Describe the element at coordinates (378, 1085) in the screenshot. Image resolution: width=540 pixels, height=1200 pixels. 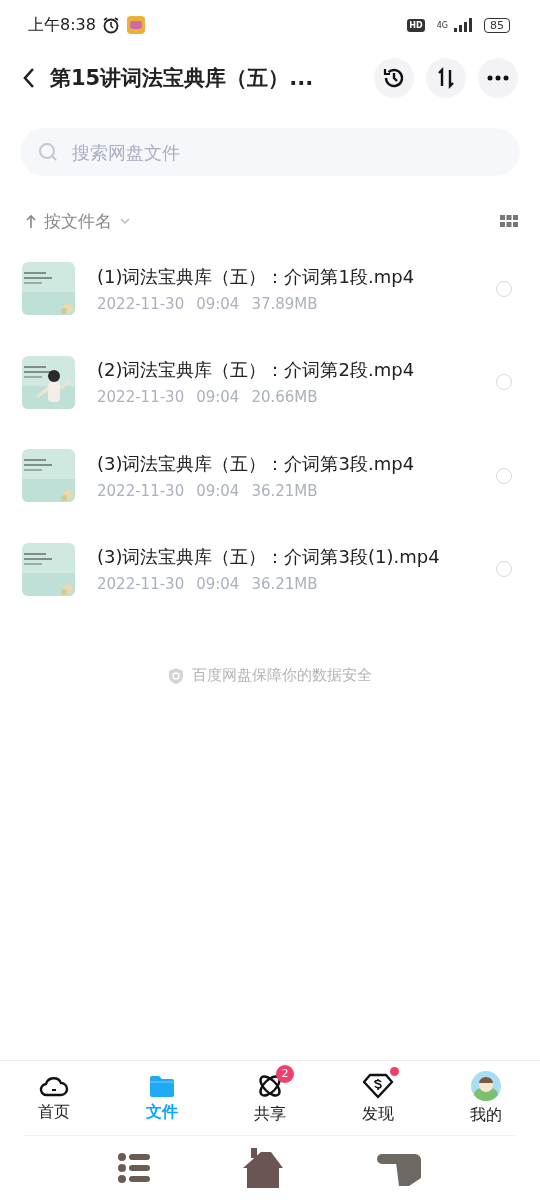
I see `diamond-dollar-icon` at that location.